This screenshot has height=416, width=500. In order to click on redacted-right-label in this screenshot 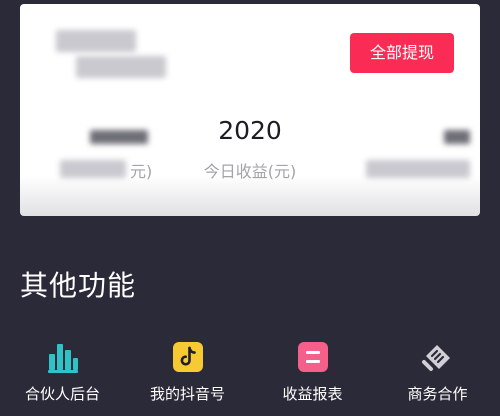, I will do `click(418, 169)`.